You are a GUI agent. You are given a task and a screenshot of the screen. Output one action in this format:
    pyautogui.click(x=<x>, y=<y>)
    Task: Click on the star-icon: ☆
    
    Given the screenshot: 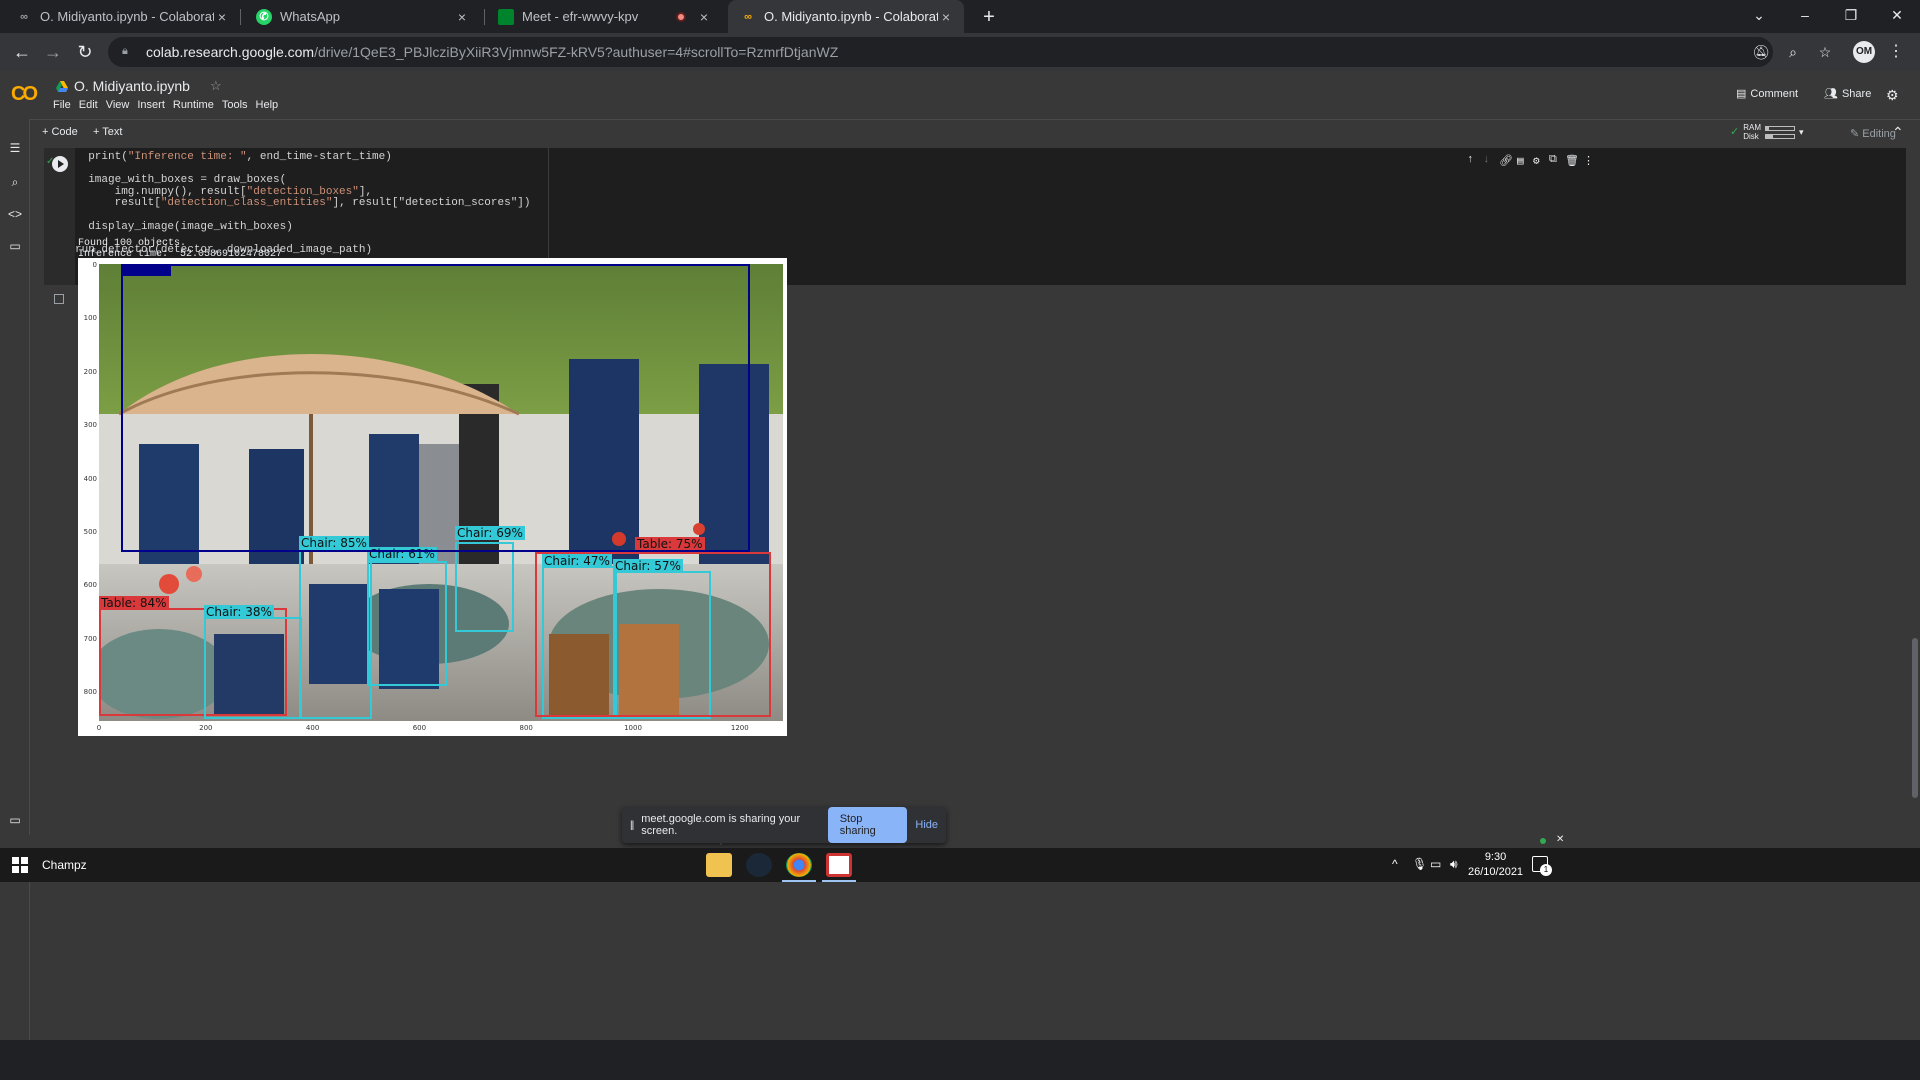 What is the action you would take?
    pyautogui.click(x=216, y=86)
    